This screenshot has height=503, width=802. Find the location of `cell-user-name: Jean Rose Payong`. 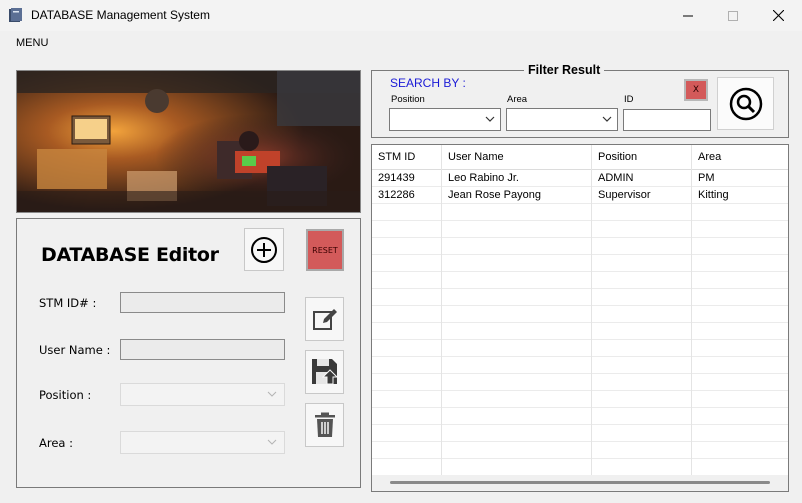

cell-user-name: Jean Rose Payong is located at coordinates (517, 195).